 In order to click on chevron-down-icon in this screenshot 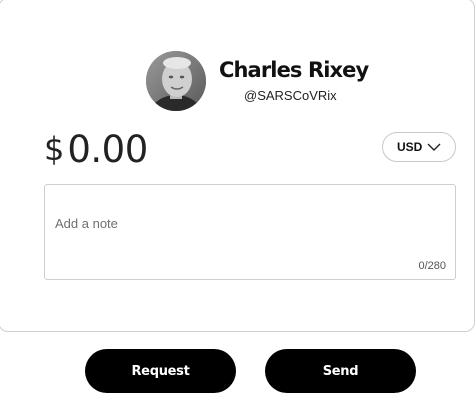, I will do `click(434, 147)`.